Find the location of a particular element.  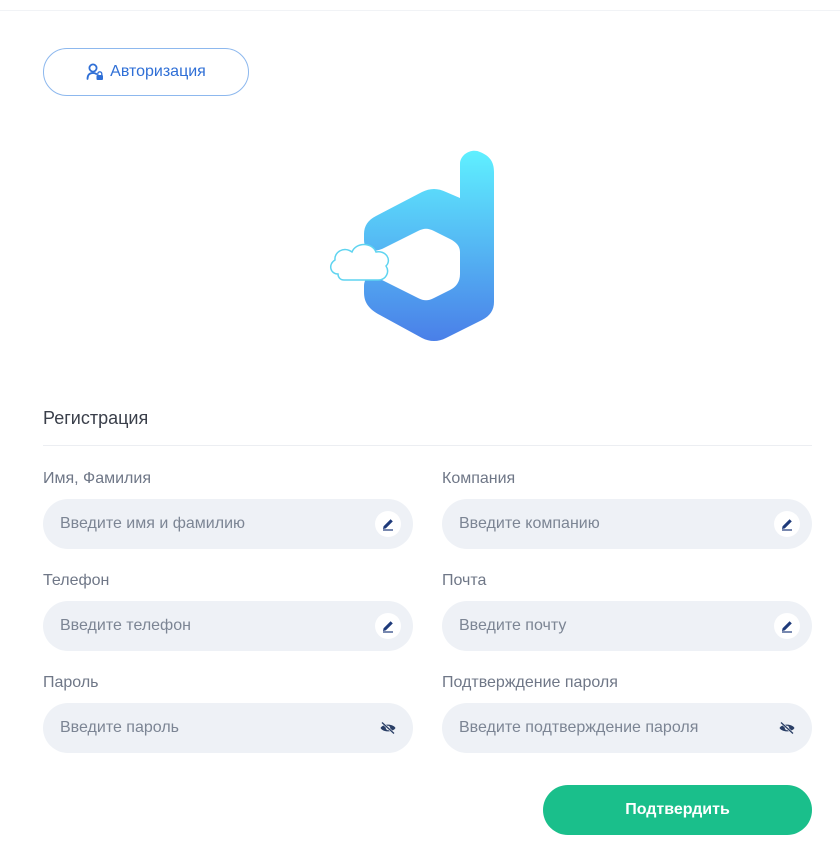

user-lock-icon is located at coordinates (95, 72).